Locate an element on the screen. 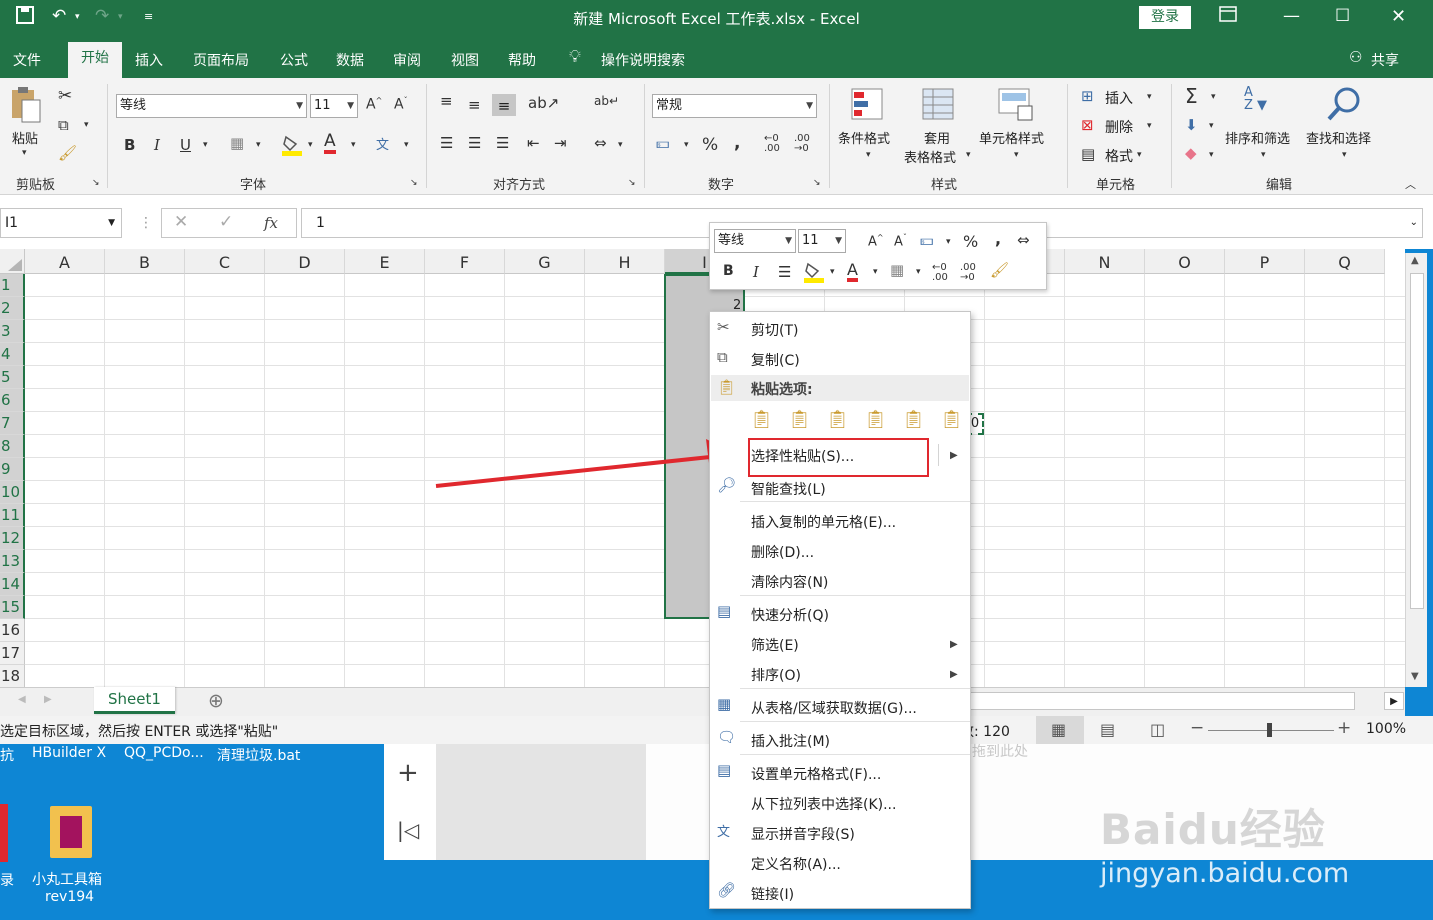 This screenshot has height=920, width=1433. tab-home: 开始 is located at coordinates (95, 60).